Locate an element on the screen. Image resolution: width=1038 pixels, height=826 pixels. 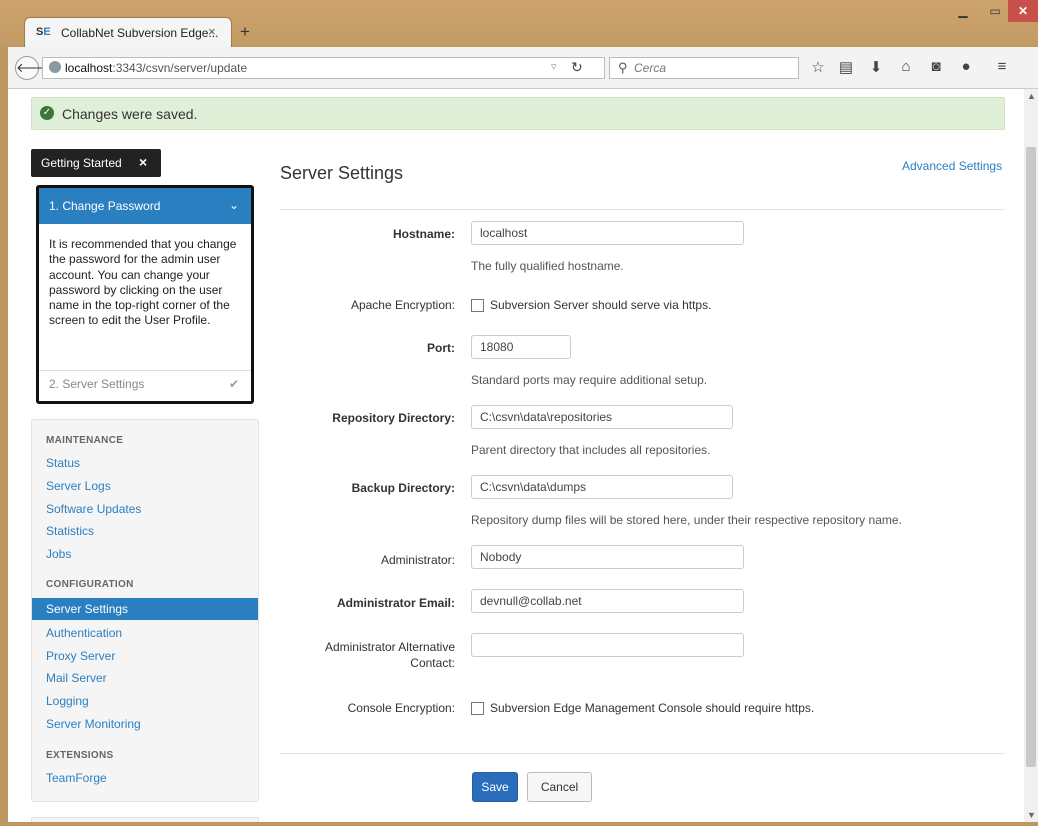
browser-tab: SE CollabNet Subversion Edge... × is located at coordinates (128, 32).